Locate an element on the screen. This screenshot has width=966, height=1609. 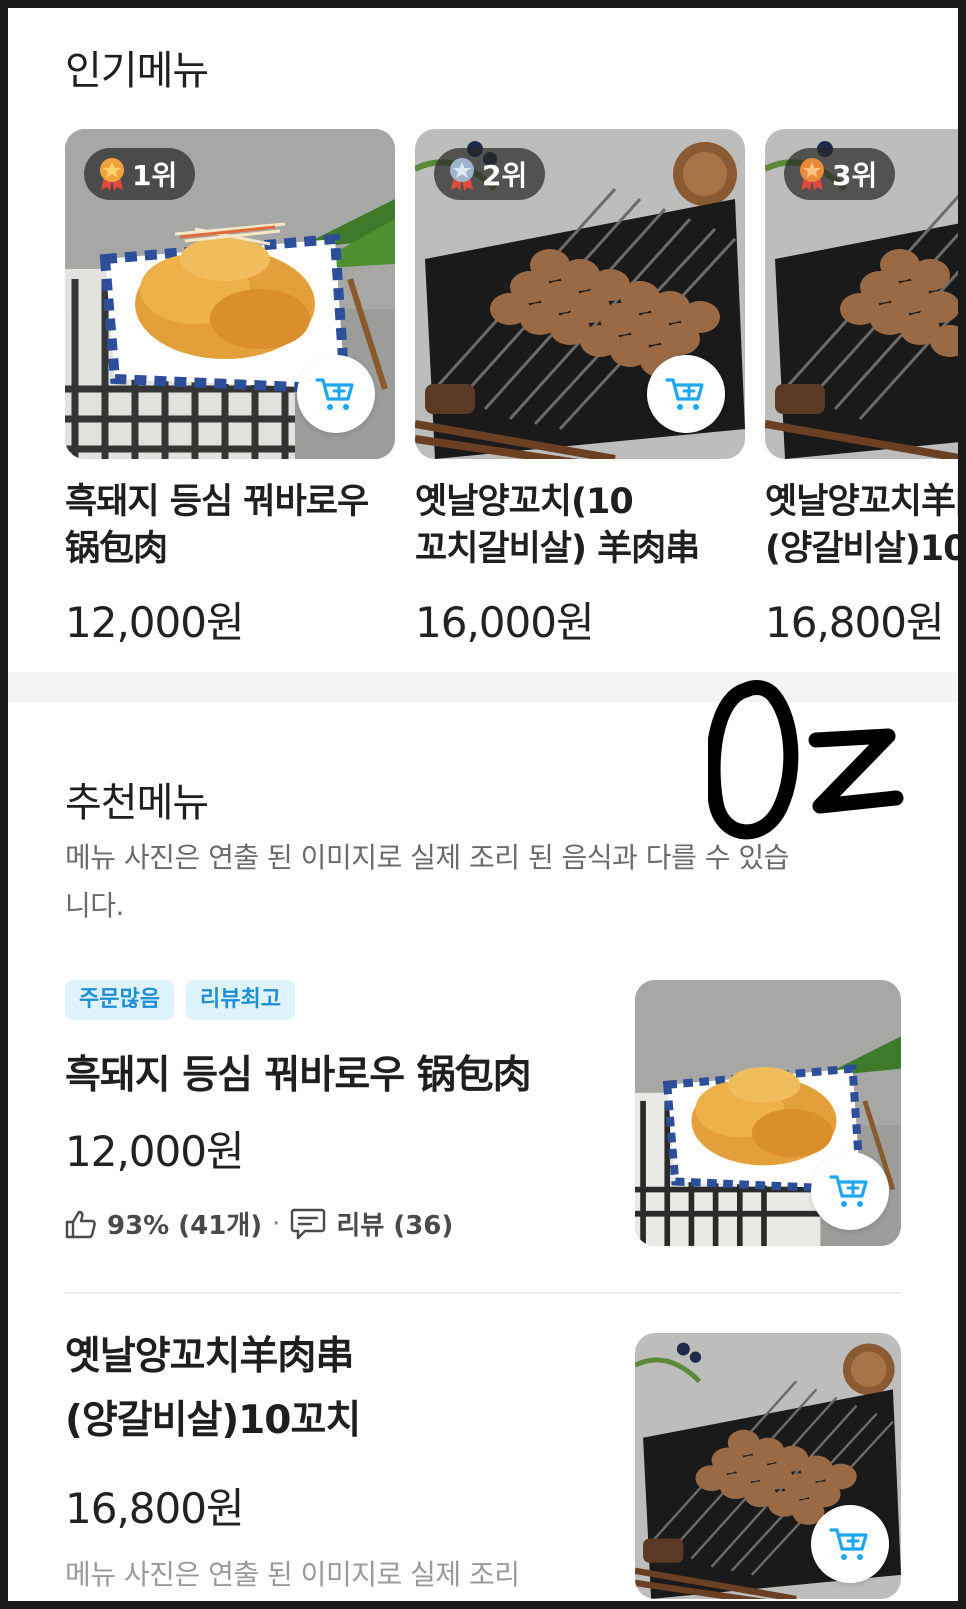
food-image: 1위 is located at coordinates (230, 294).